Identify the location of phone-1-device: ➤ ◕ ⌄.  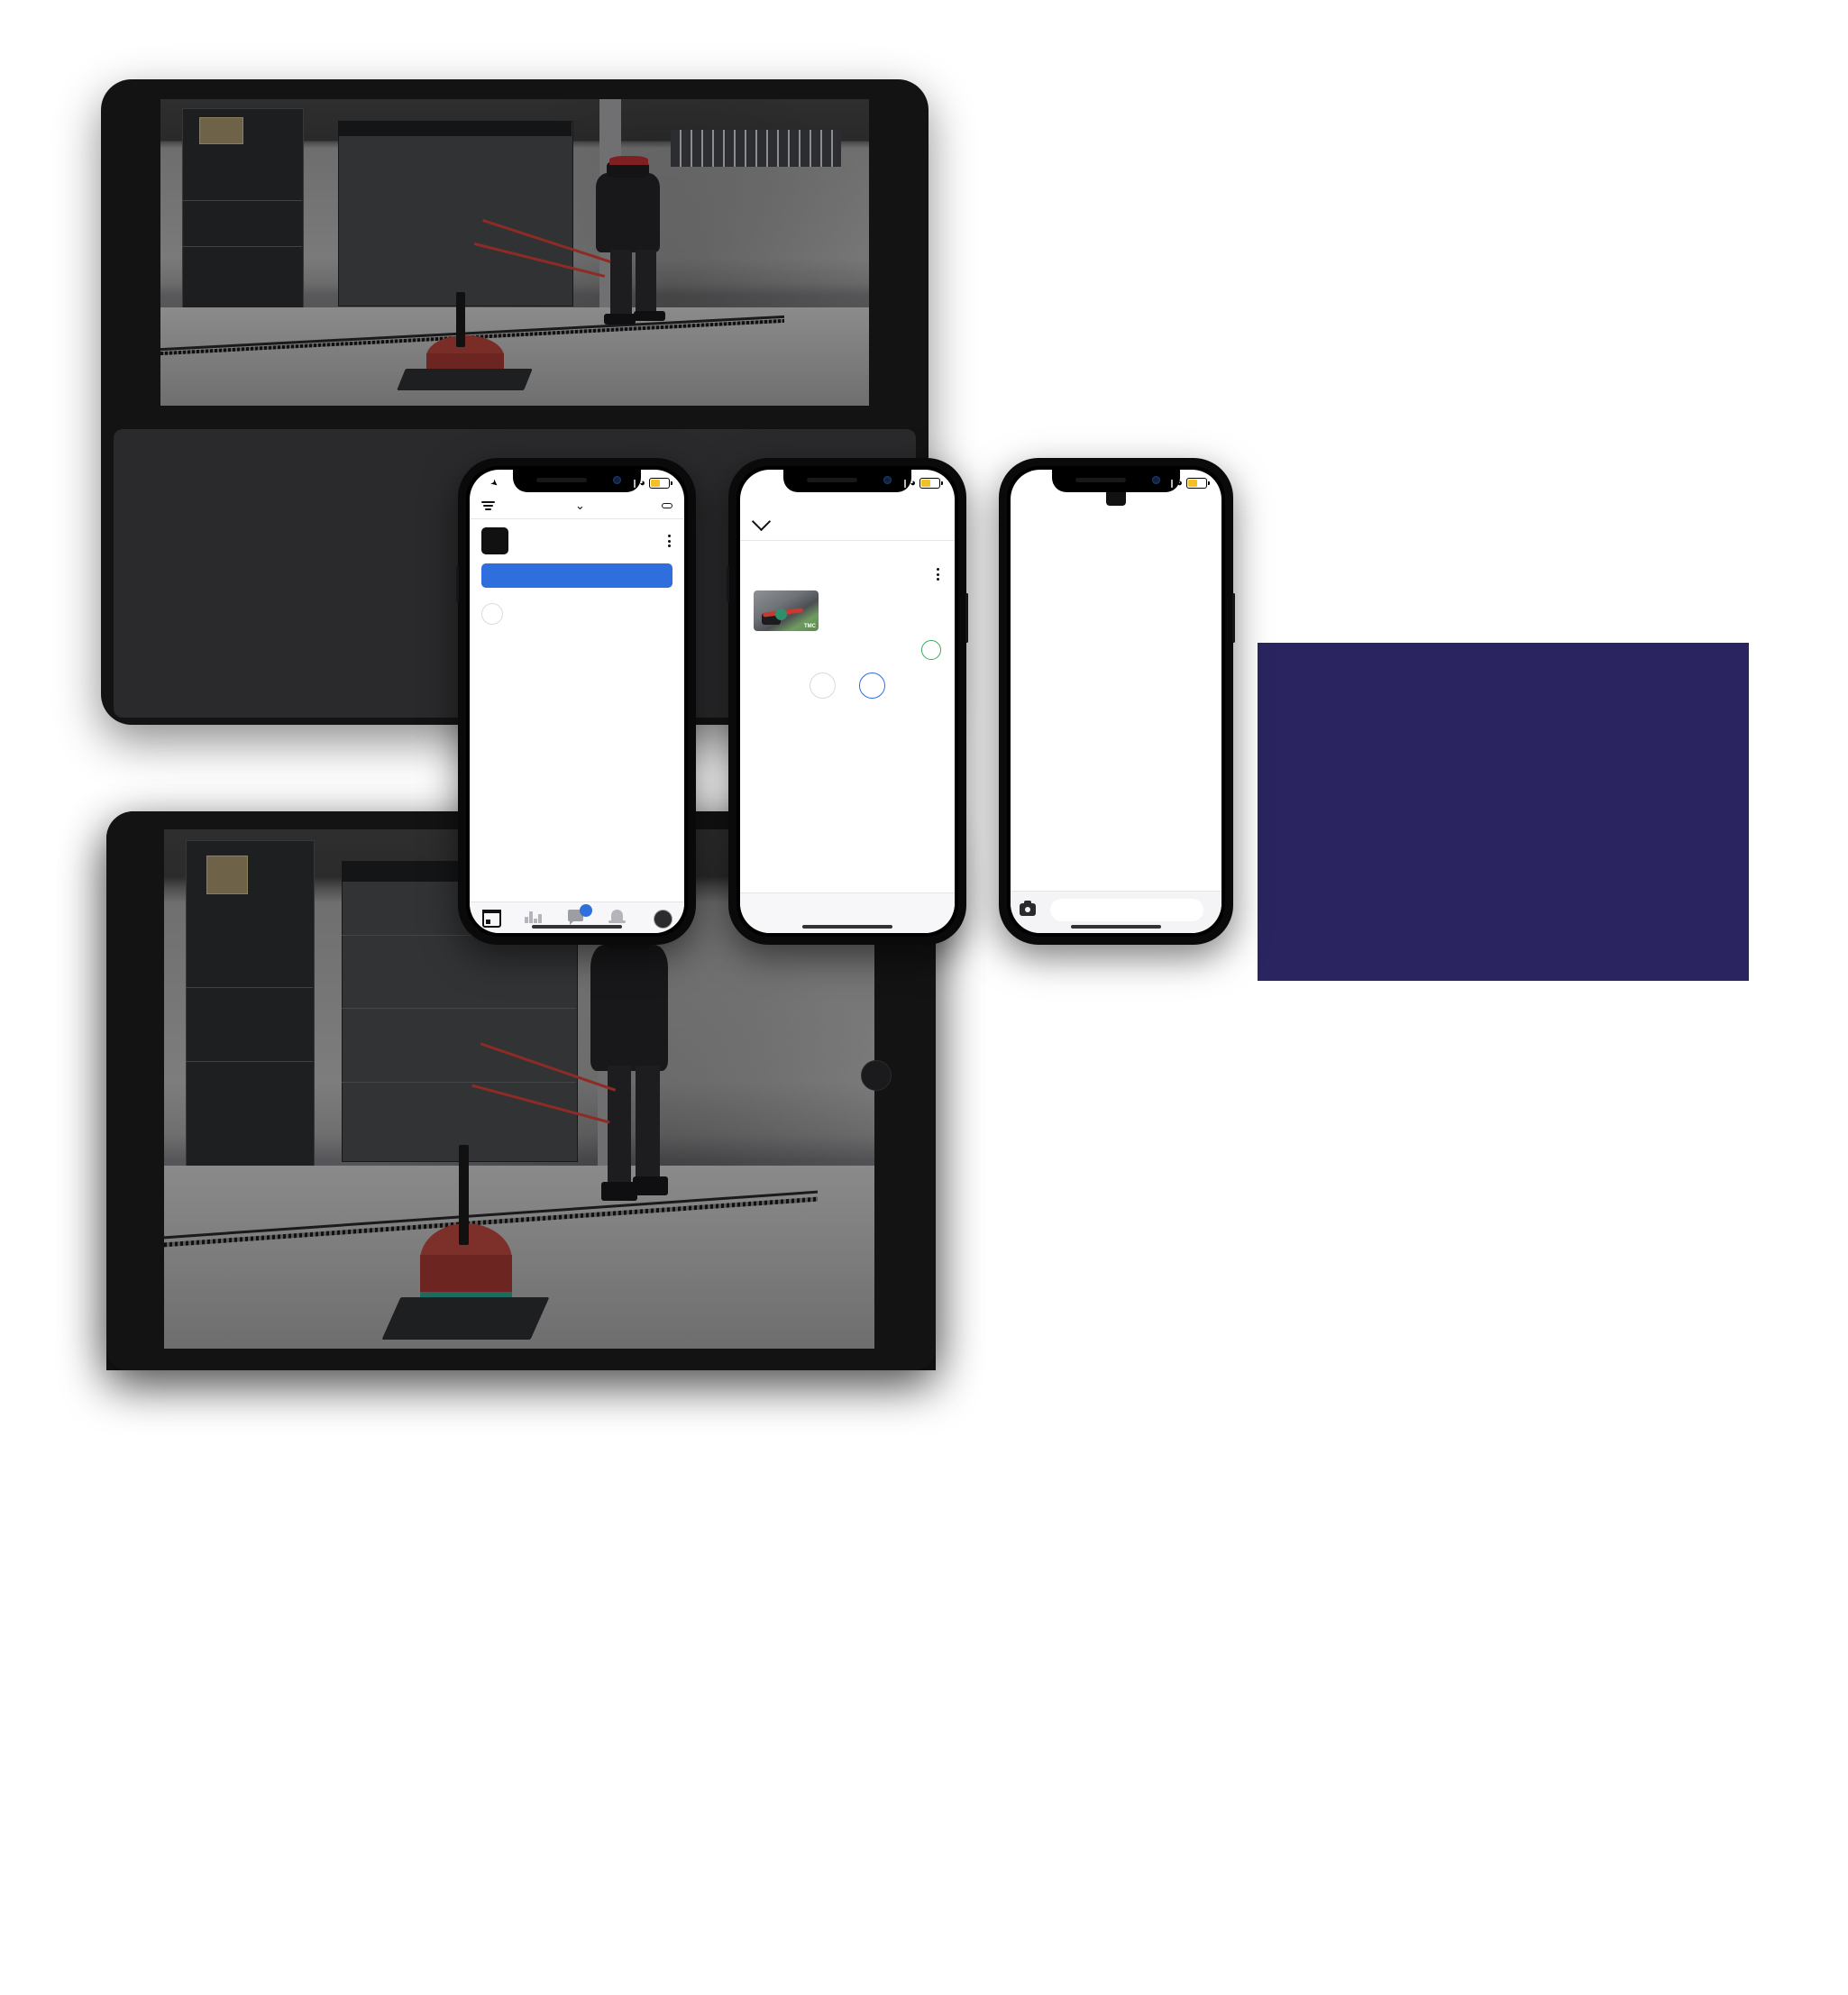
(576, 701).